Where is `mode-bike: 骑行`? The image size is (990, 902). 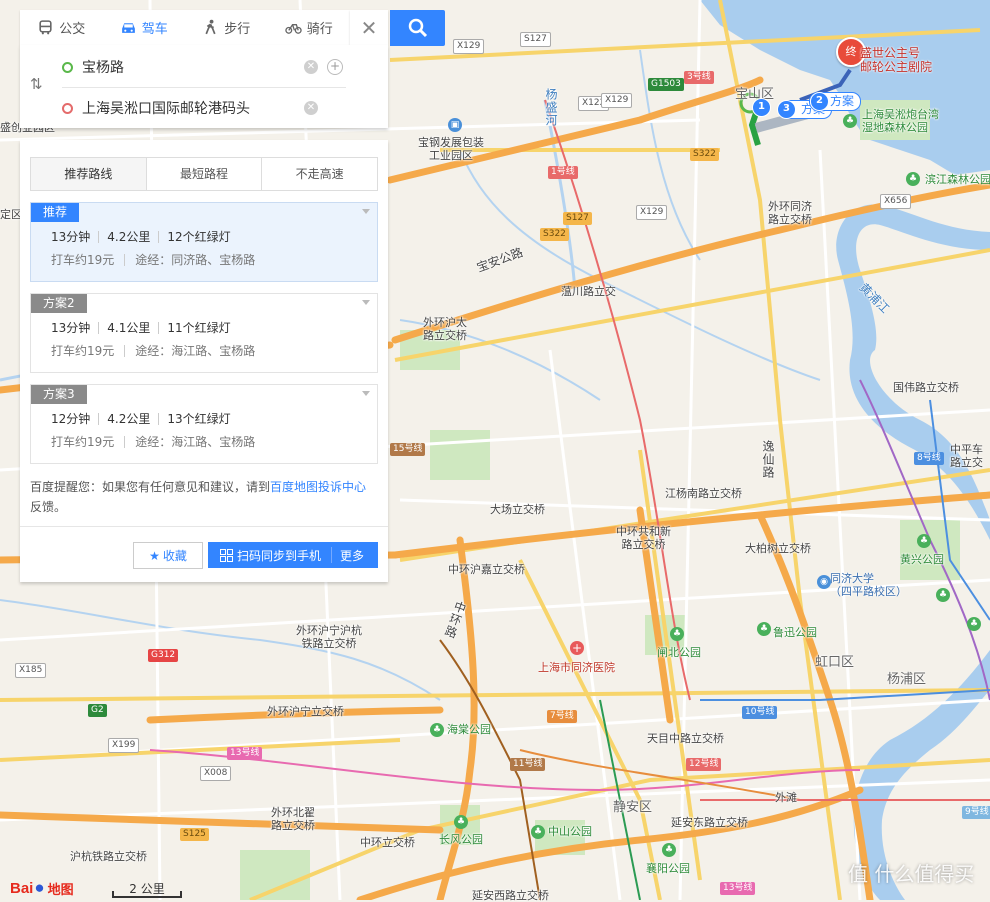 mode-bike: 骑行 is located at coordinates (309, 27).